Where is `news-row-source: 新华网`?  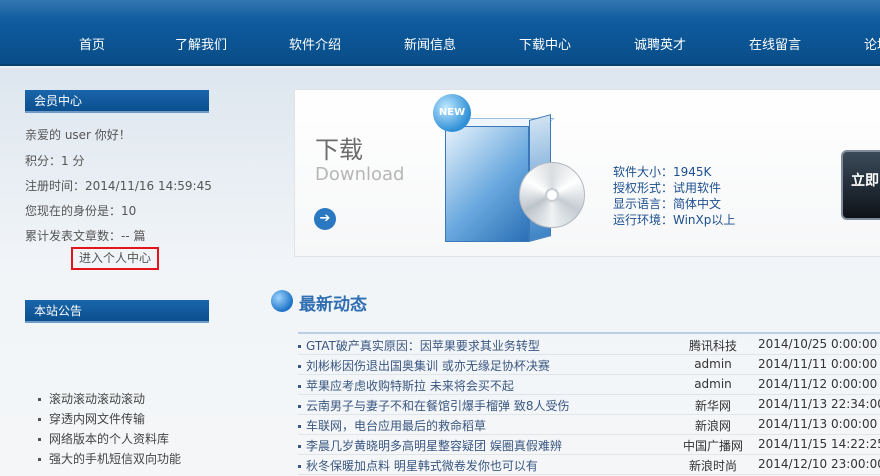
news-row-source: 新华网 is located at coordinates (712, 406).